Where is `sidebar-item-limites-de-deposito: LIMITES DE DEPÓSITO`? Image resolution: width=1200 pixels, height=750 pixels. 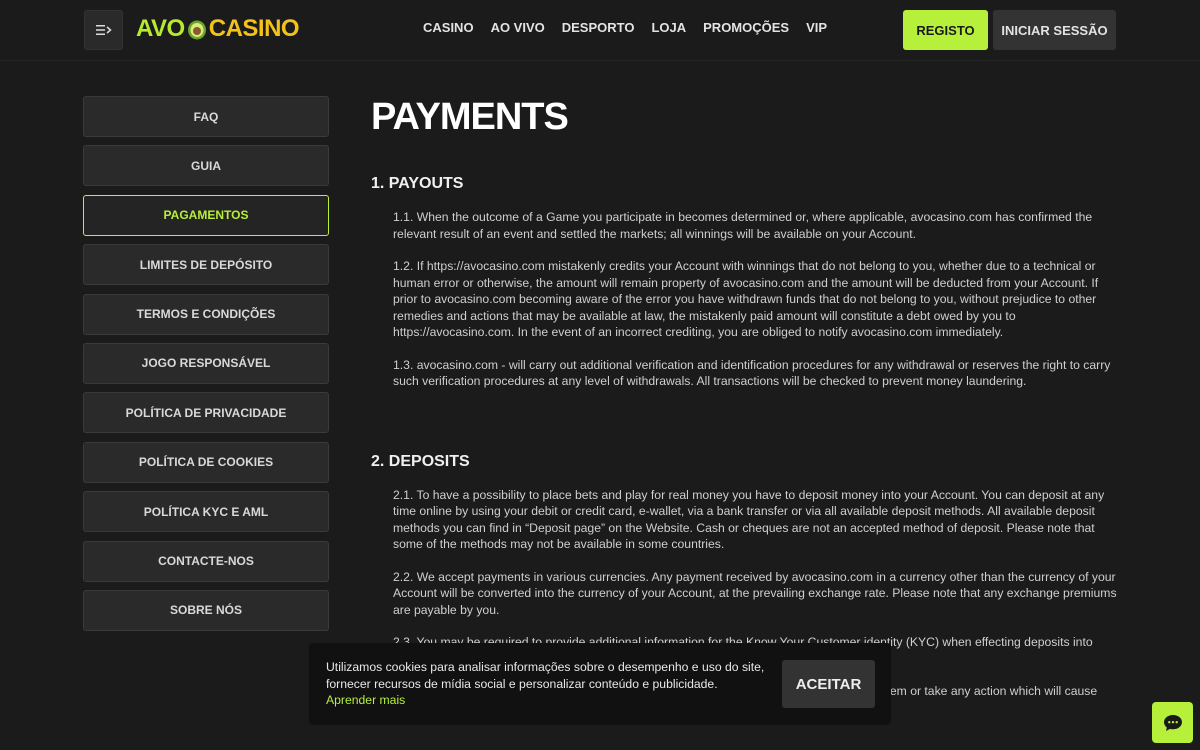 sidebar-item-limites-de-deposito: LIMITES DE DEPÓSITO is located at coordinates (206, 265).